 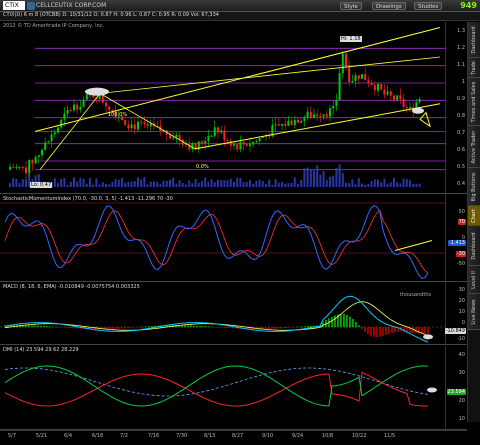 What do you see at coordinates (474, 102) in the screenshot?
I see `tab-times-and-sales: Times and Sales` at bounding box center [474, 102].